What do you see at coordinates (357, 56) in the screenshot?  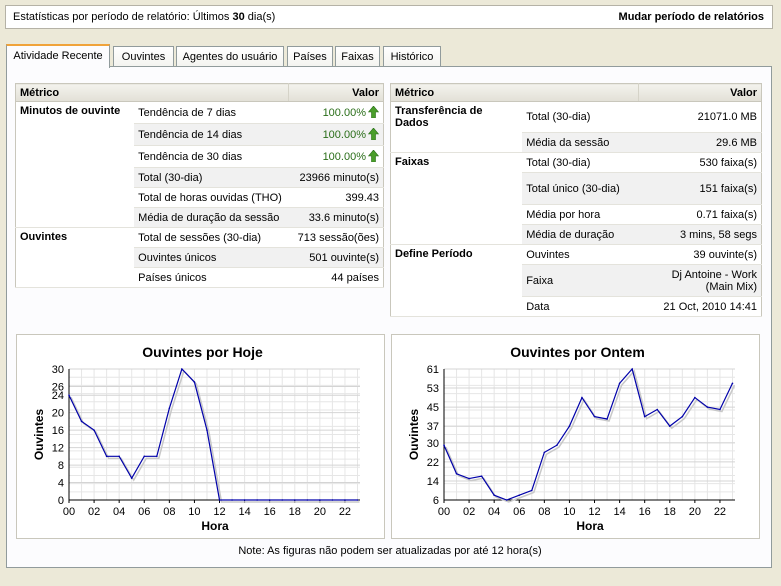 I see `tab-tracks: Faixas` at bounding box center [357, 56].